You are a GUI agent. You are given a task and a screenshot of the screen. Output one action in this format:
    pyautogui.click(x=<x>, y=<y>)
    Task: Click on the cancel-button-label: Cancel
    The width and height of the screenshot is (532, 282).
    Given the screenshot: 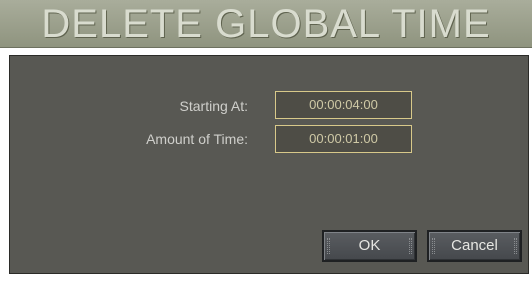 What is the action you would take?
    pyautogui.click(x=474, y=245)
    